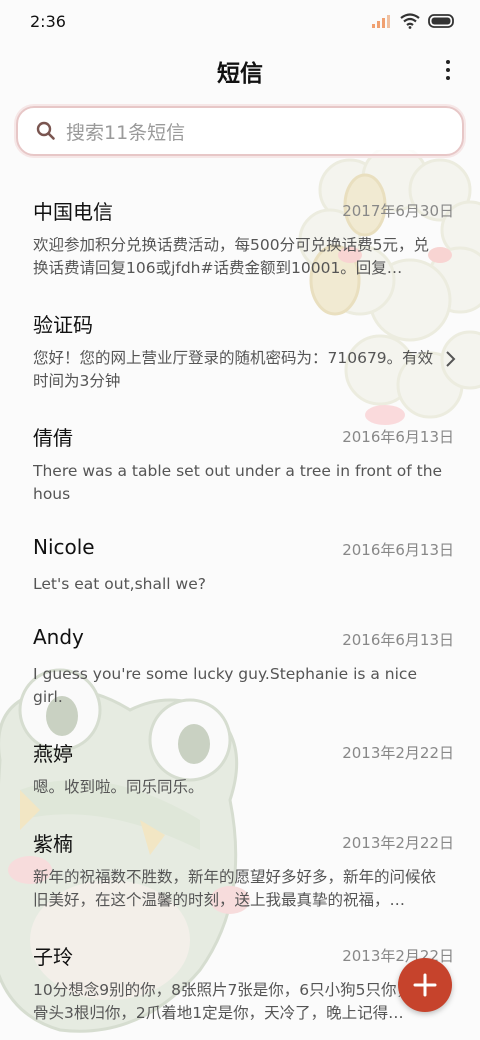  Describe the element at coordinates (53, 438) in the screenshot. I see `contact-name: 倩倩` at that location.